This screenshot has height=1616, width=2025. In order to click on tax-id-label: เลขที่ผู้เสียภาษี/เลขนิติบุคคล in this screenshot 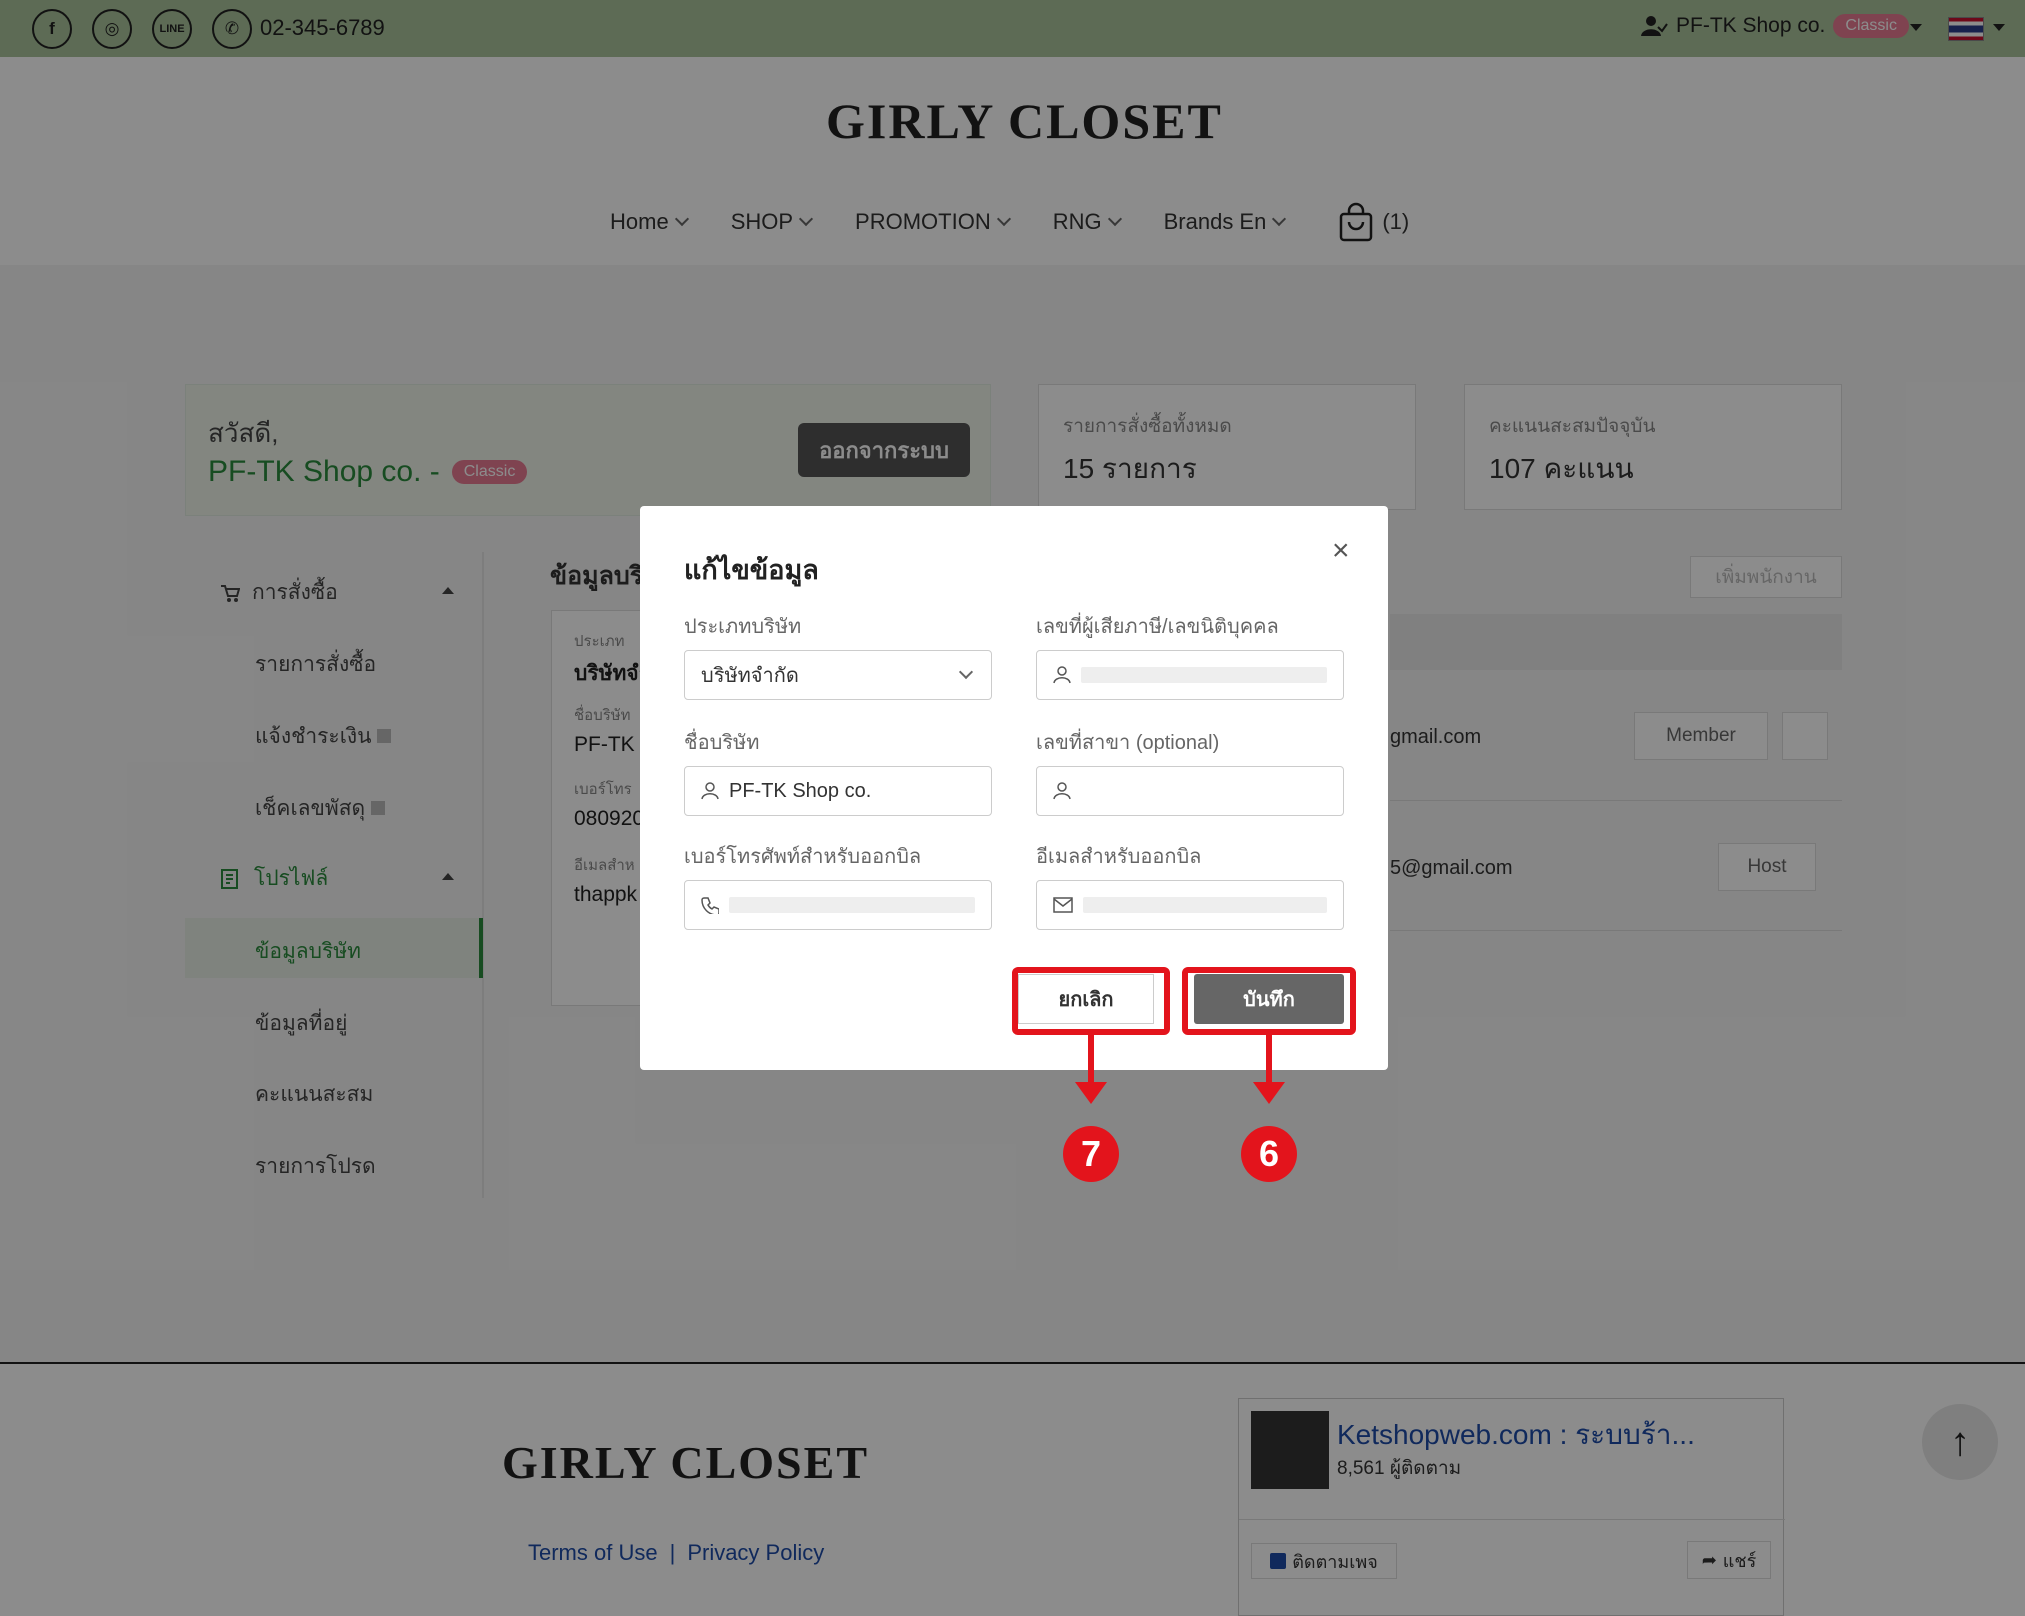, I will do `click(1157, 627)`.